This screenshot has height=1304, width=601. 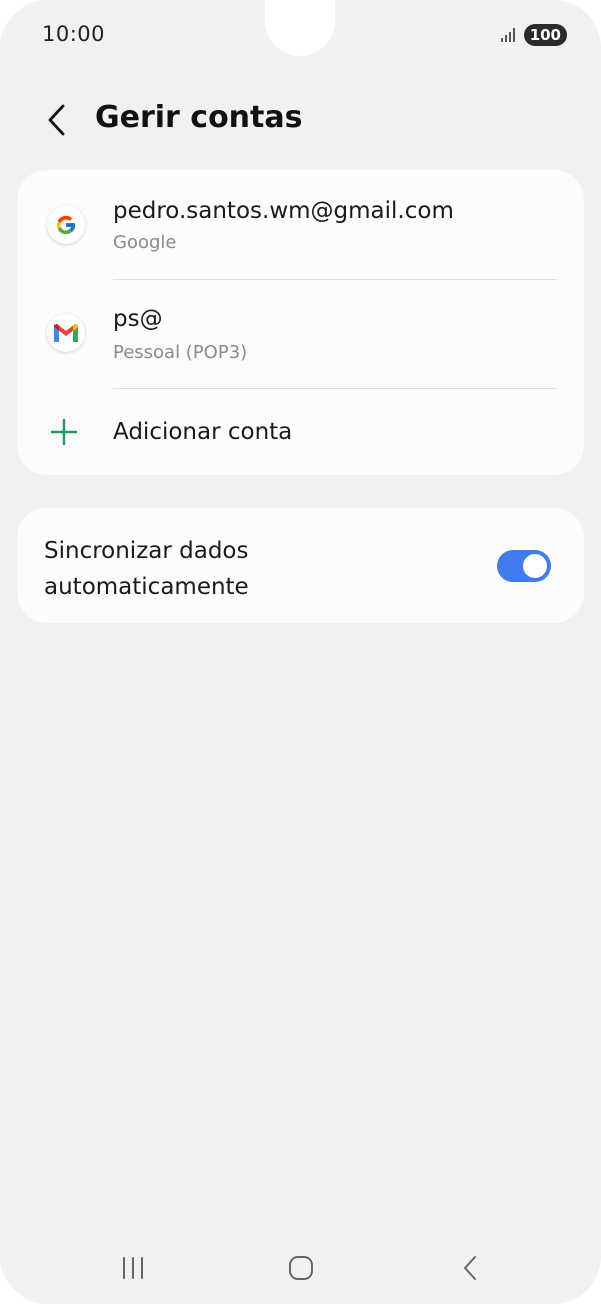 I want to click on home-icon, so click(x=301, y=1268).